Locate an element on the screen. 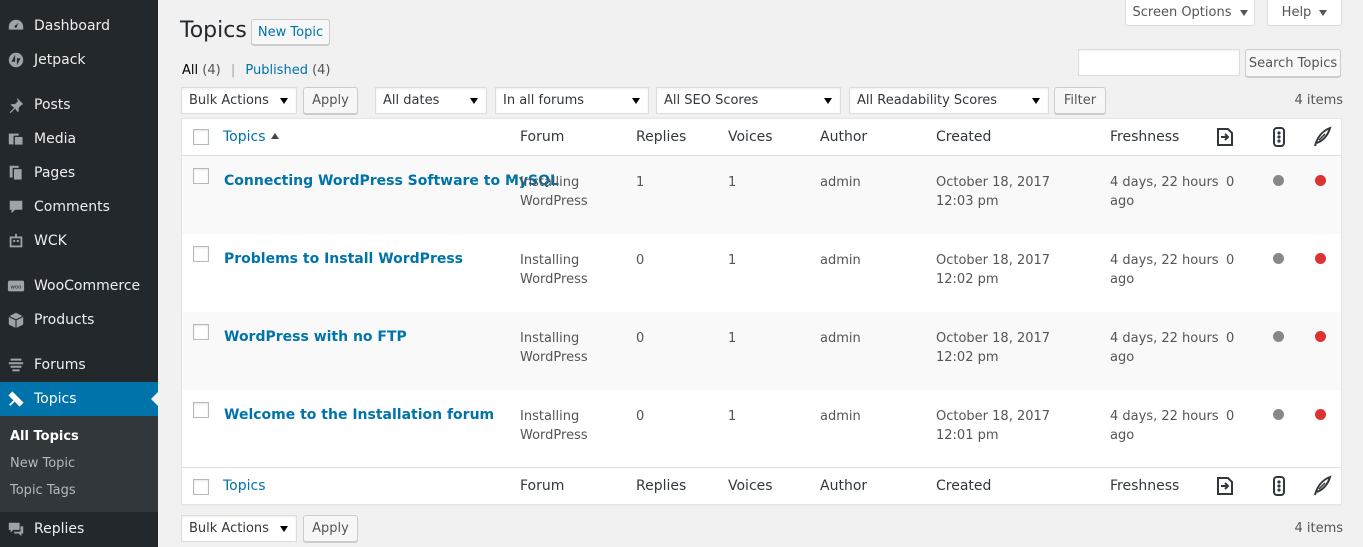 The image size is (1363, 547). sidebar-item-woocommerce: woo WooCommerce is located at coordinates (79, 286).